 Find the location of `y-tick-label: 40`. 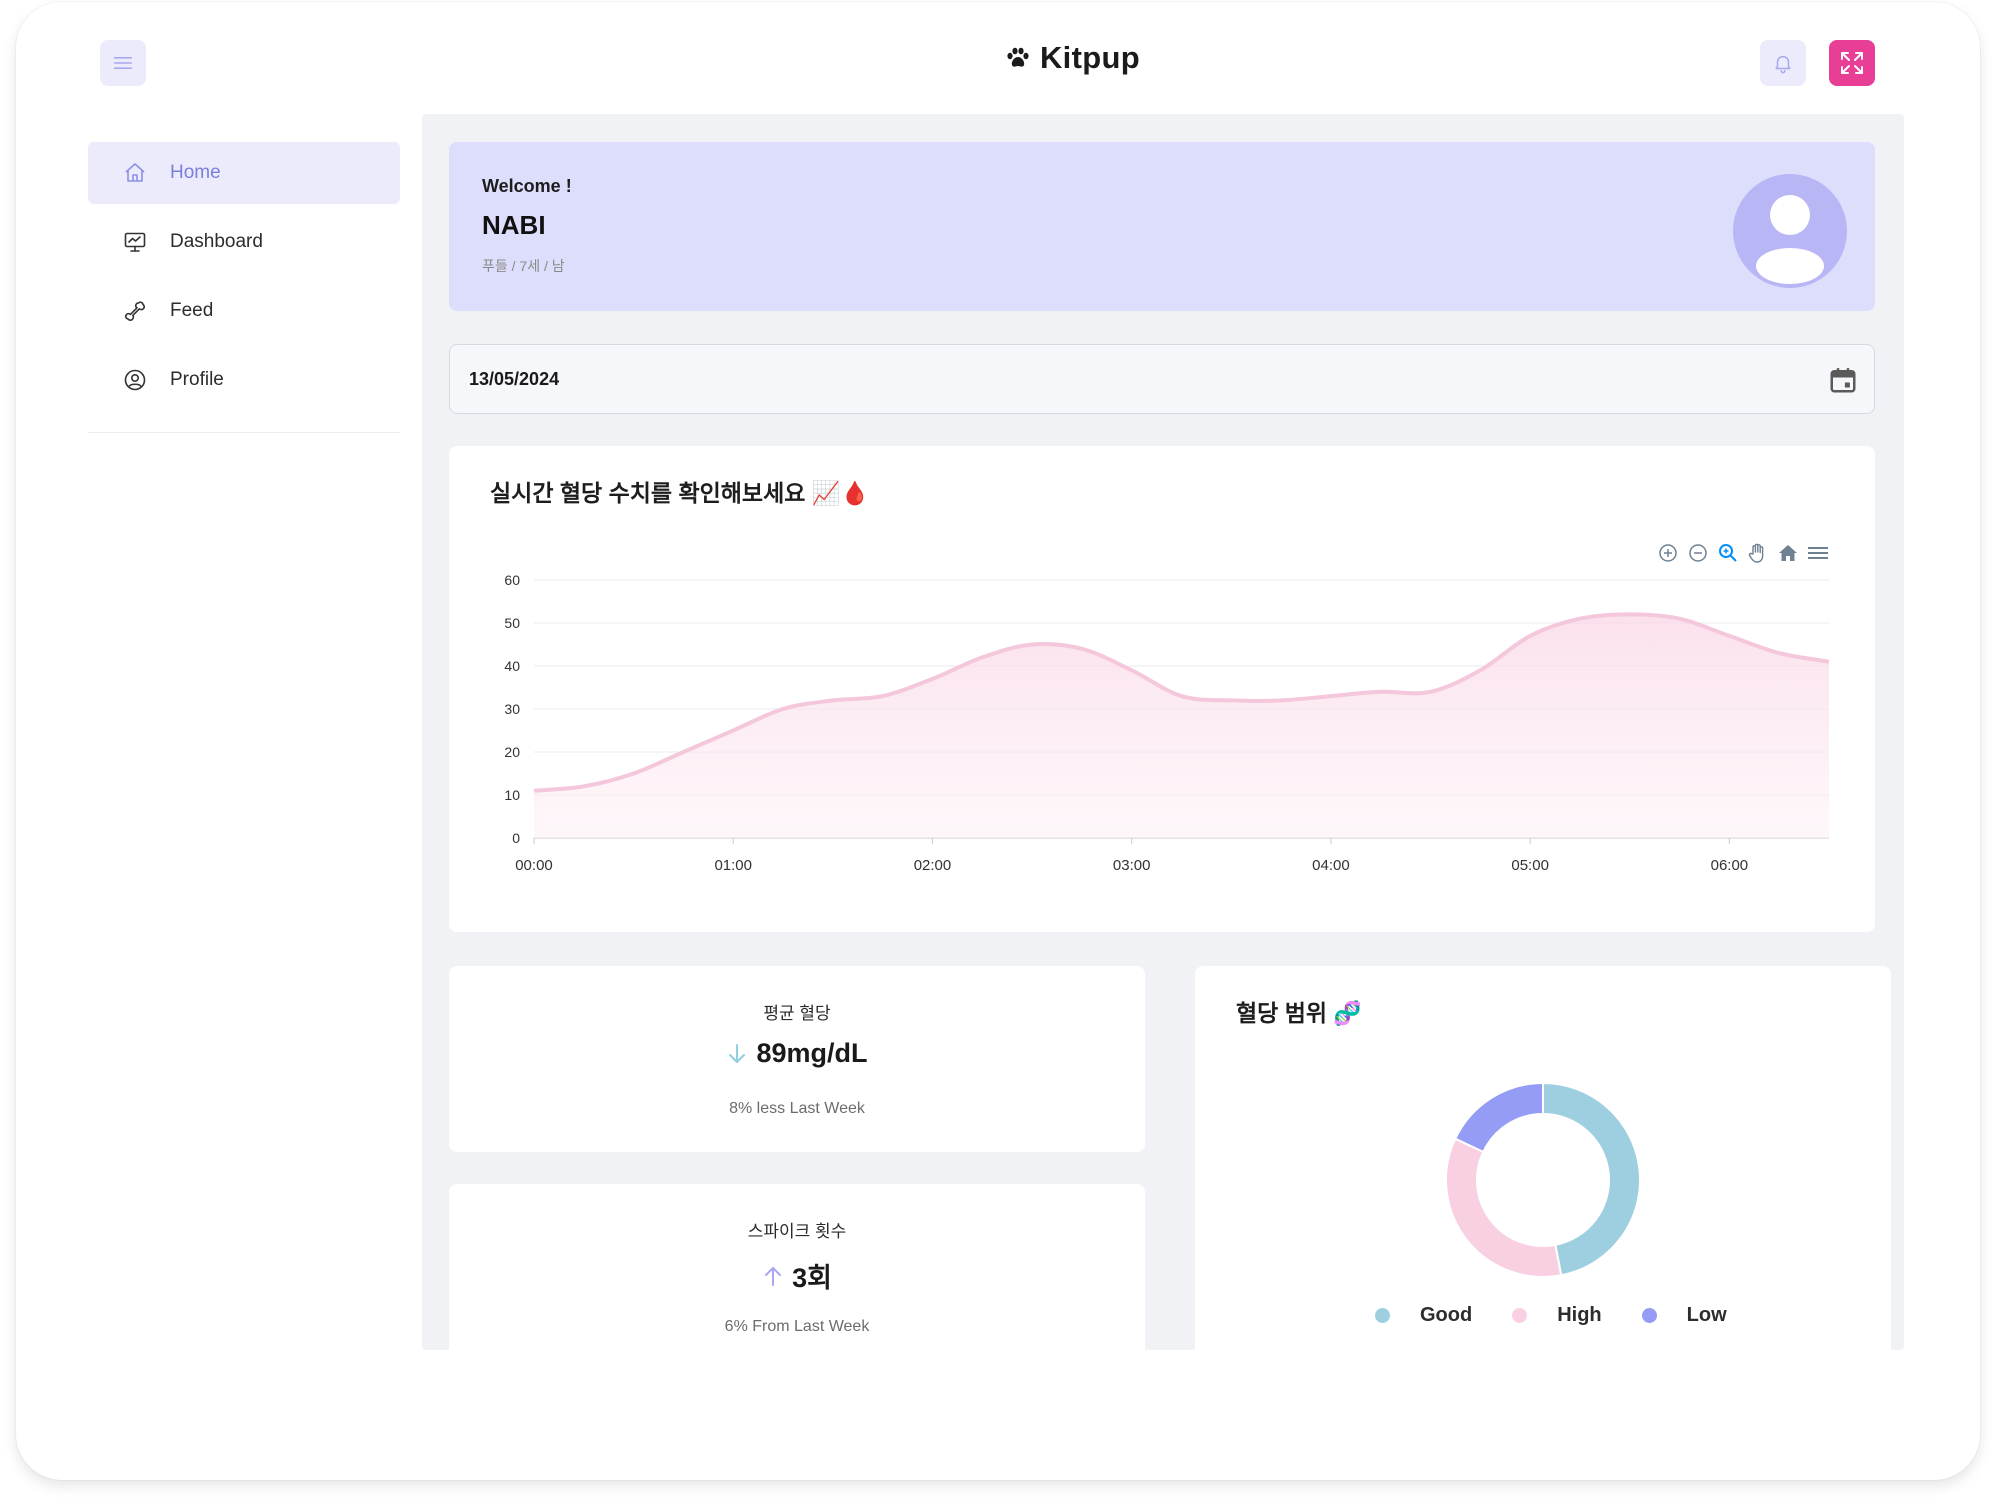

y-tick-label: 40 is located at coordinates (512, 666).